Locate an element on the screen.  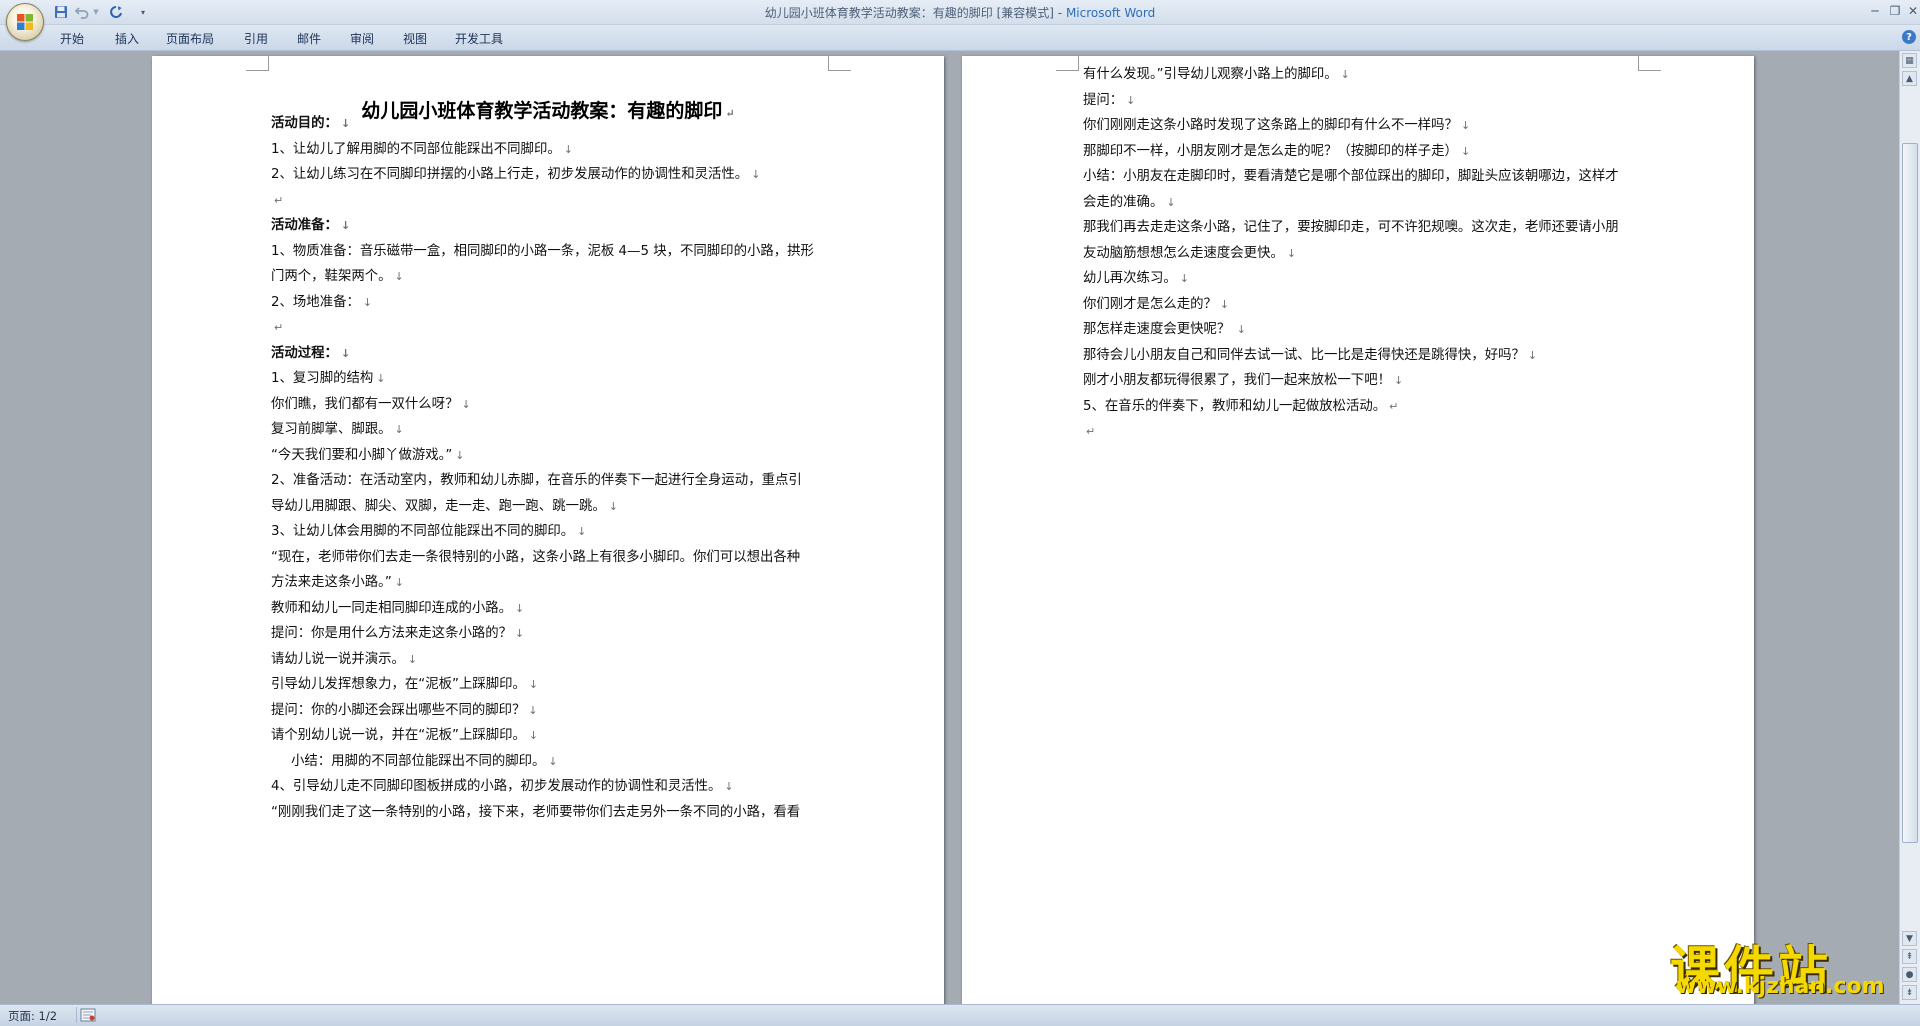
document-paragraph-line: 你们刚刚走这条小路时发现了这条路上的脚印有什么不一样吗？ ↓ is located at coordinates (1276, 126).